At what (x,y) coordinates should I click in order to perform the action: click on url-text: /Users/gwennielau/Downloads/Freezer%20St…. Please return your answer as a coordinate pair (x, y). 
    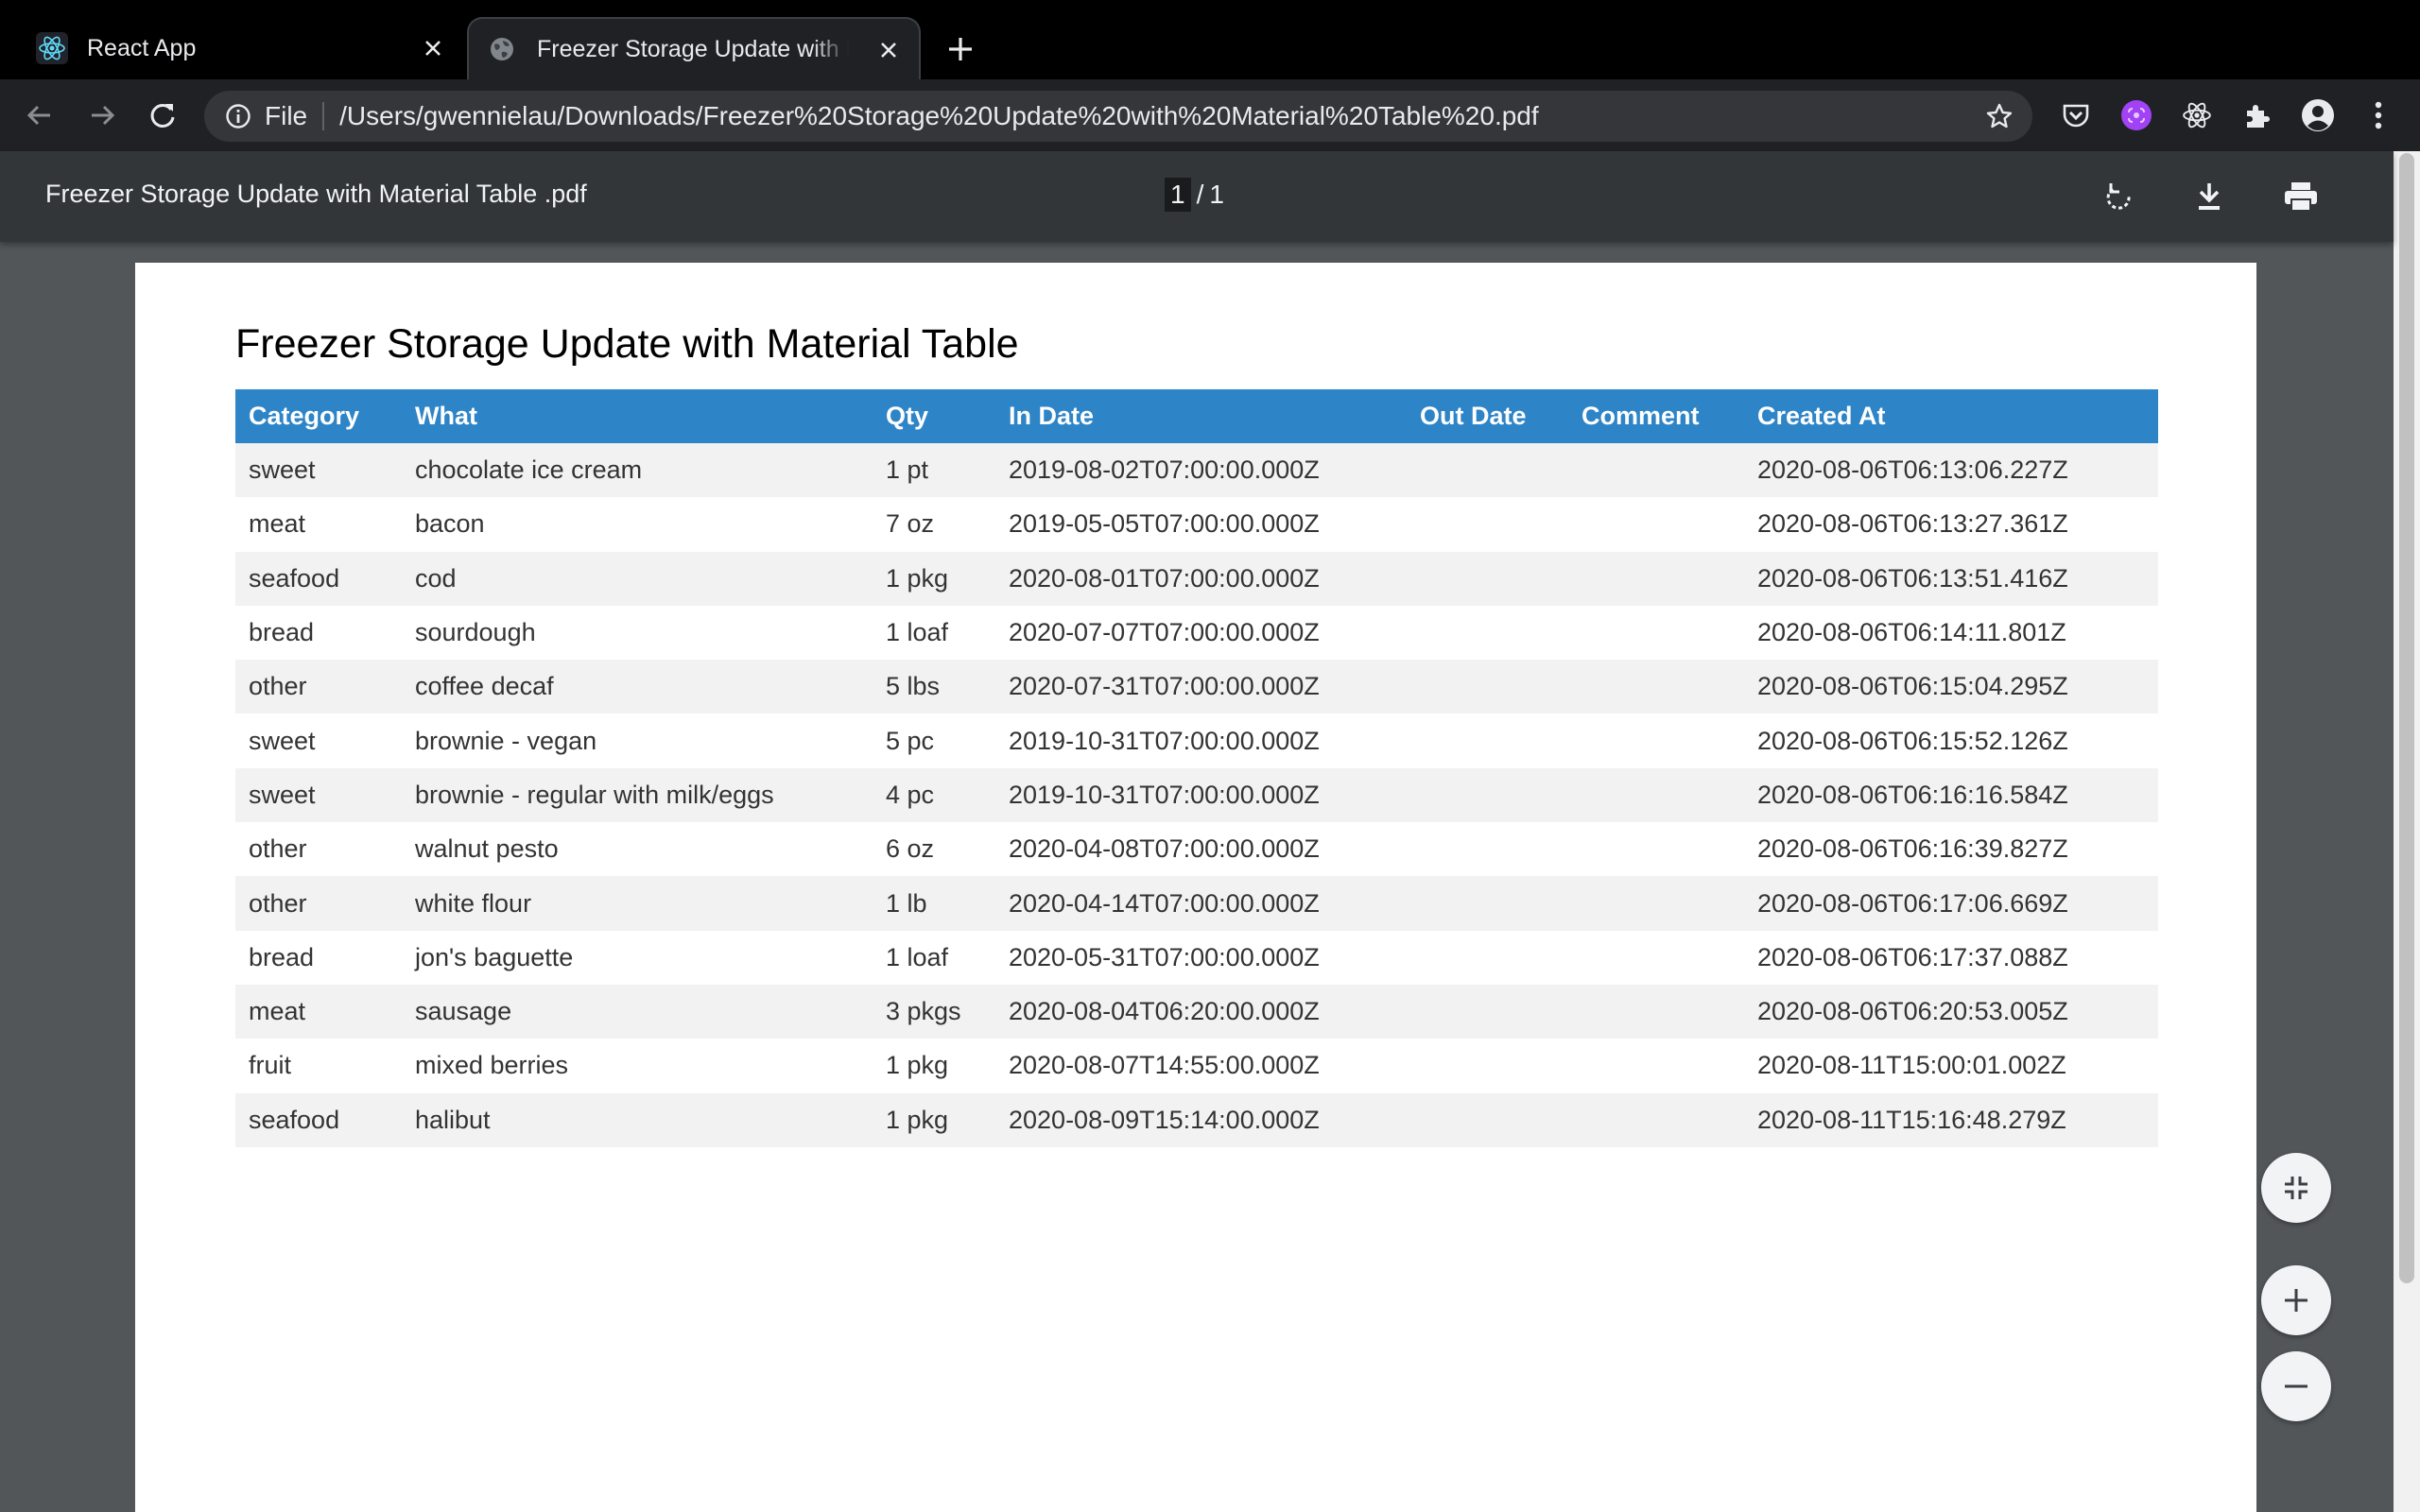
    Looking at the image, I should click on (939, 116).